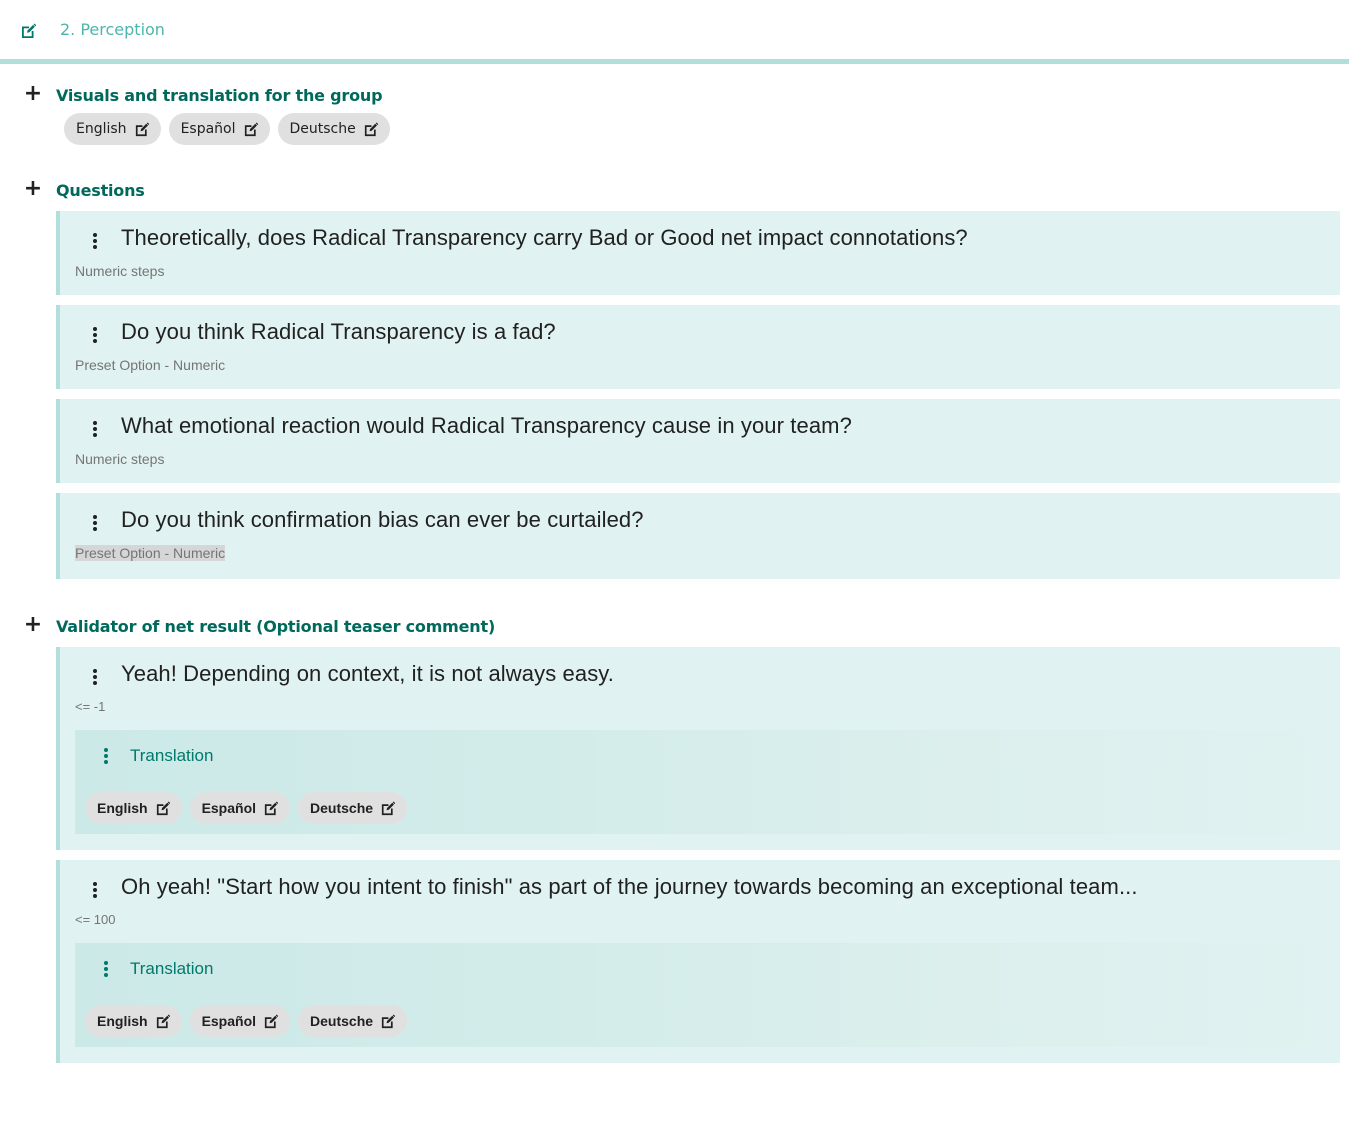  What do you see at coordinates (90, 706) in the screenshot?
I see `validator-condition: <= -1` at bounding box center [90, 706].